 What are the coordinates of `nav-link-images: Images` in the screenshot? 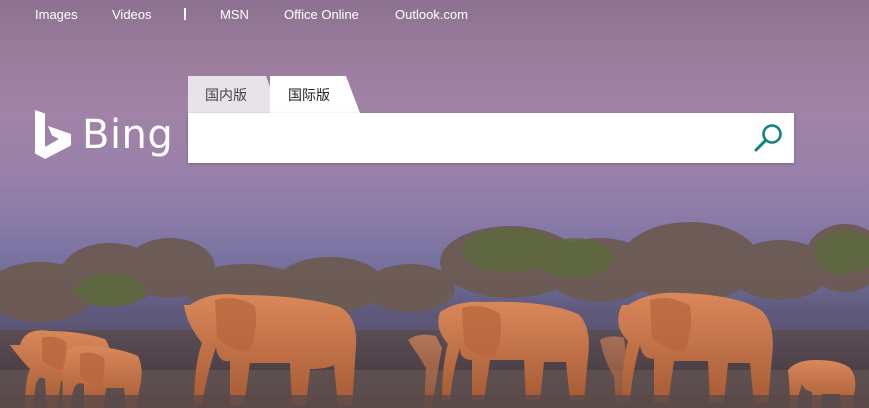 It's located at (56, 15).